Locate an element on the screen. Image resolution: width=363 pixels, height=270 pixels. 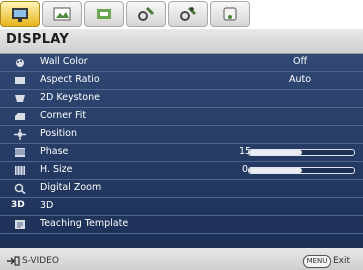
system-setup-advanced-tab-icon is located at coordinates (188, 13).